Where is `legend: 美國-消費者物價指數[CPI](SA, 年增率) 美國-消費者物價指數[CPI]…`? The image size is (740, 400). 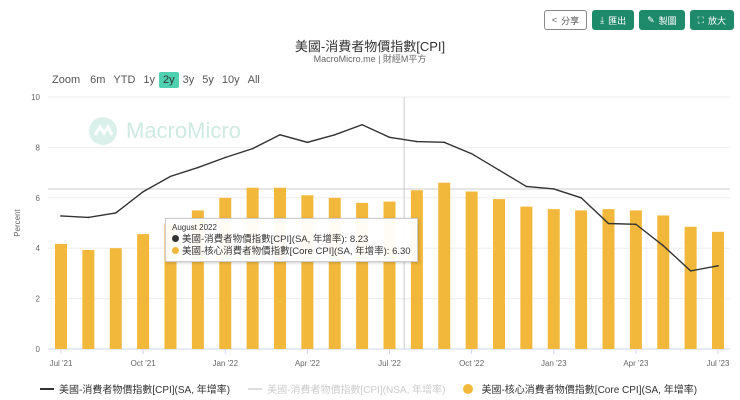
legend: 美國-消費者物價指數[CPI](SA, 年增率) 美國-消費者物價指數[CPI]… is located at coordinates (368, 388).